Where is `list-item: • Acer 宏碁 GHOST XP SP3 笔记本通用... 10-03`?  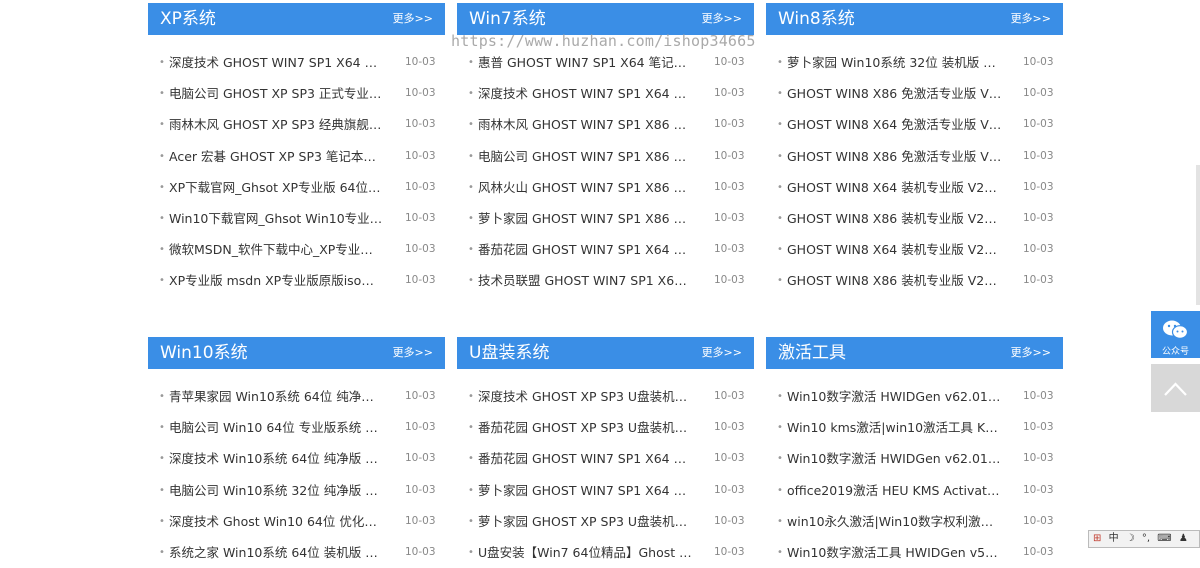 list-item: • Acer 宏碁 GHOST XP SP3 笔记本通用... 10-03 is located at coordinates (296, 156).